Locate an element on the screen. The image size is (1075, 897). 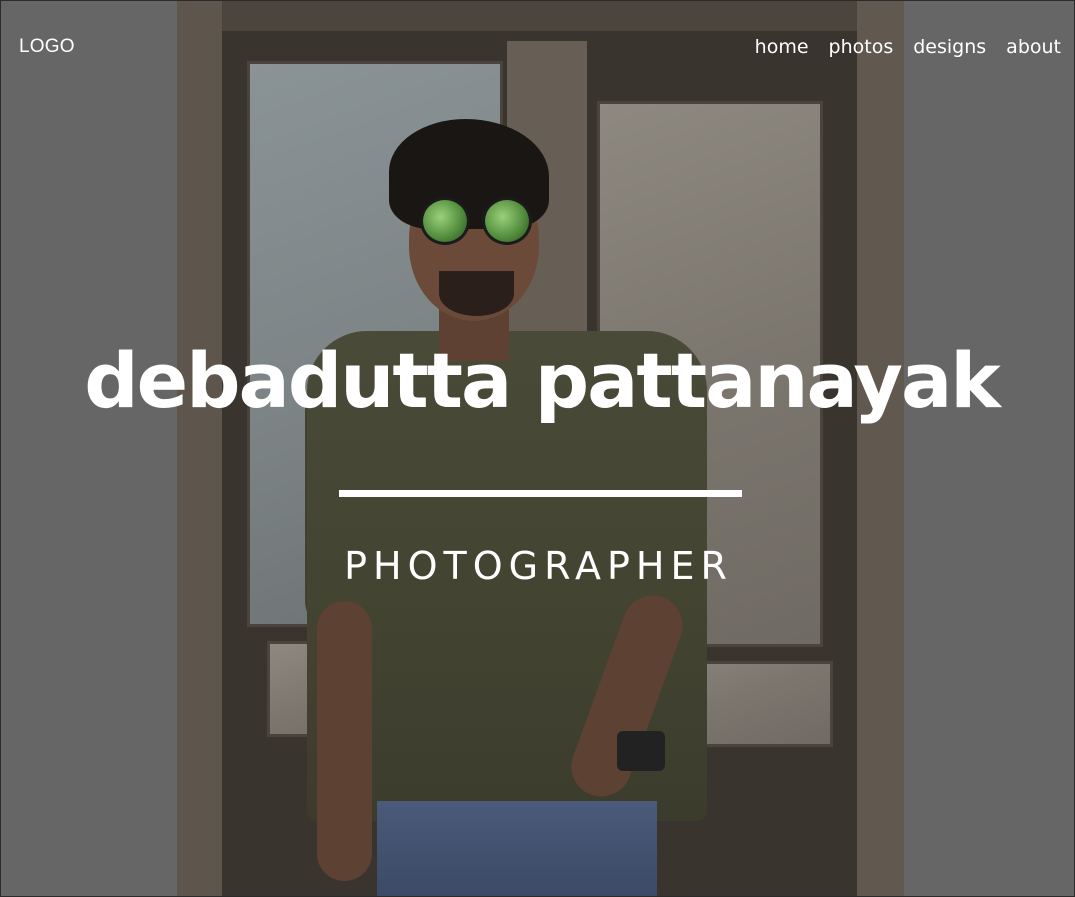
nav-link-designs: designs is located at coordinates (949, 47).